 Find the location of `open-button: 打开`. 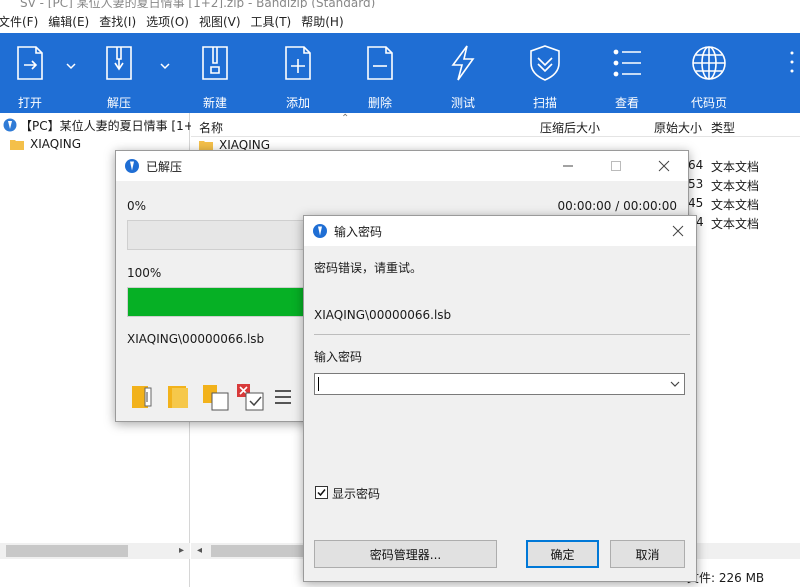

open-button: 打开 is located at coordinates (30, 77).